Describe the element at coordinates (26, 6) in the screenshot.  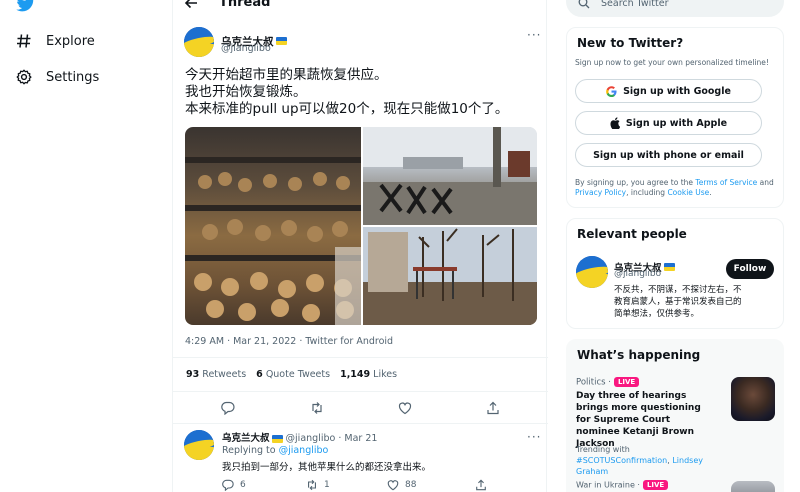
I see `twitter-bird-icon` at that location.